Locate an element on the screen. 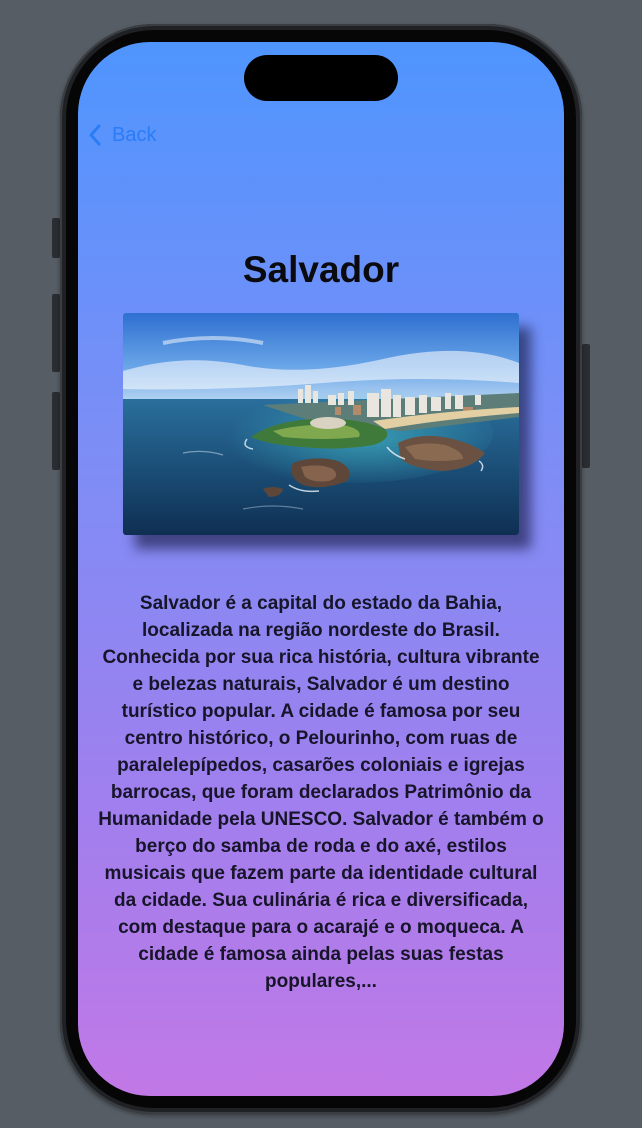  chevron-left-icon is located at coordinates (95, 135).